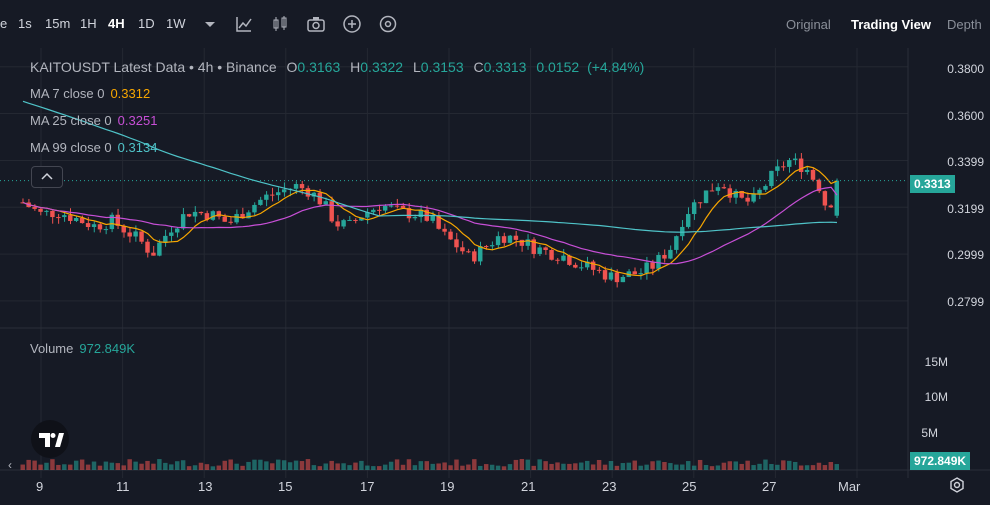 The image size is (990, 505). What do you see at coordinates (964, 24) in the screenshot?
I see `tab-depth: Depth` at bounding box center [964, 24].